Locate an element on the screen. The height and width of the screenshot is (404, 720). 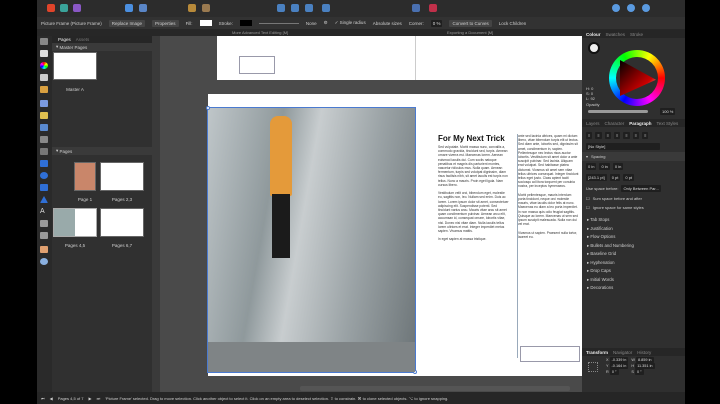
boolean-subtract-icon is located at coordinates (631, 8).